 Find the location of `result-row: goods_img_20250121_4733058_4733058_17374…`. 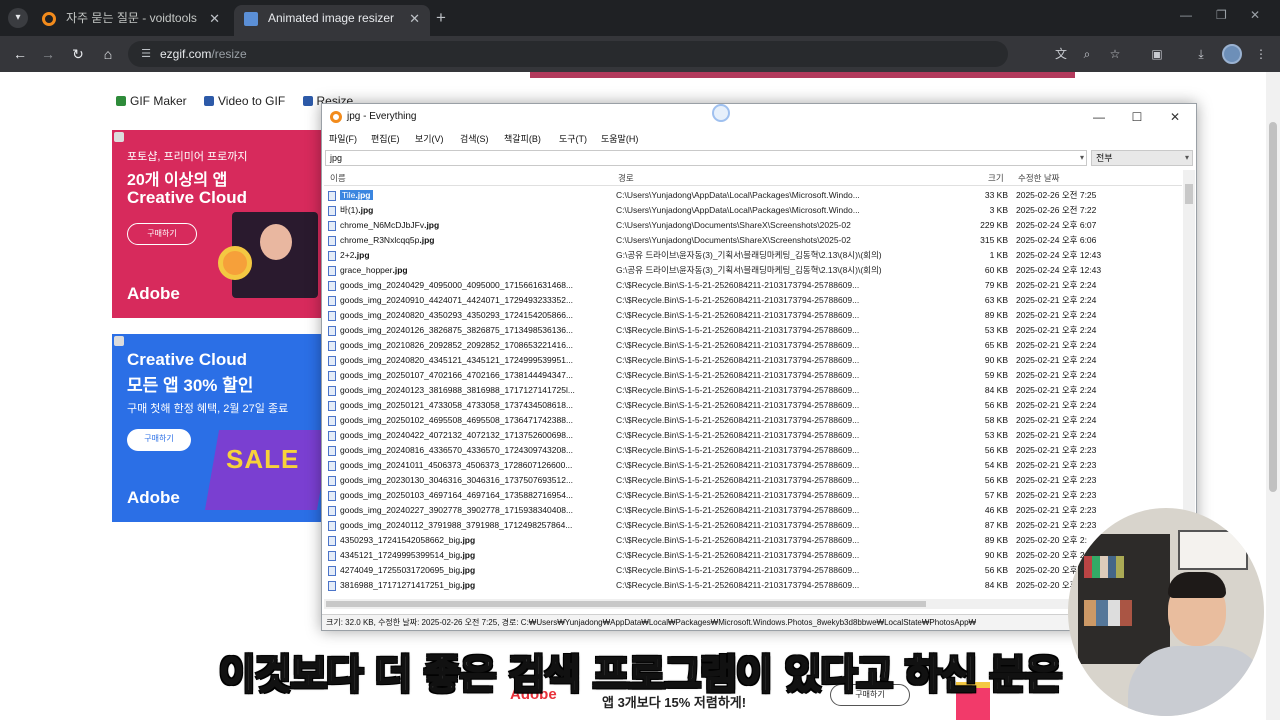

result-row: goods_img_20250121_4733058_4733058_17374… is located at coordinates (753, 405).